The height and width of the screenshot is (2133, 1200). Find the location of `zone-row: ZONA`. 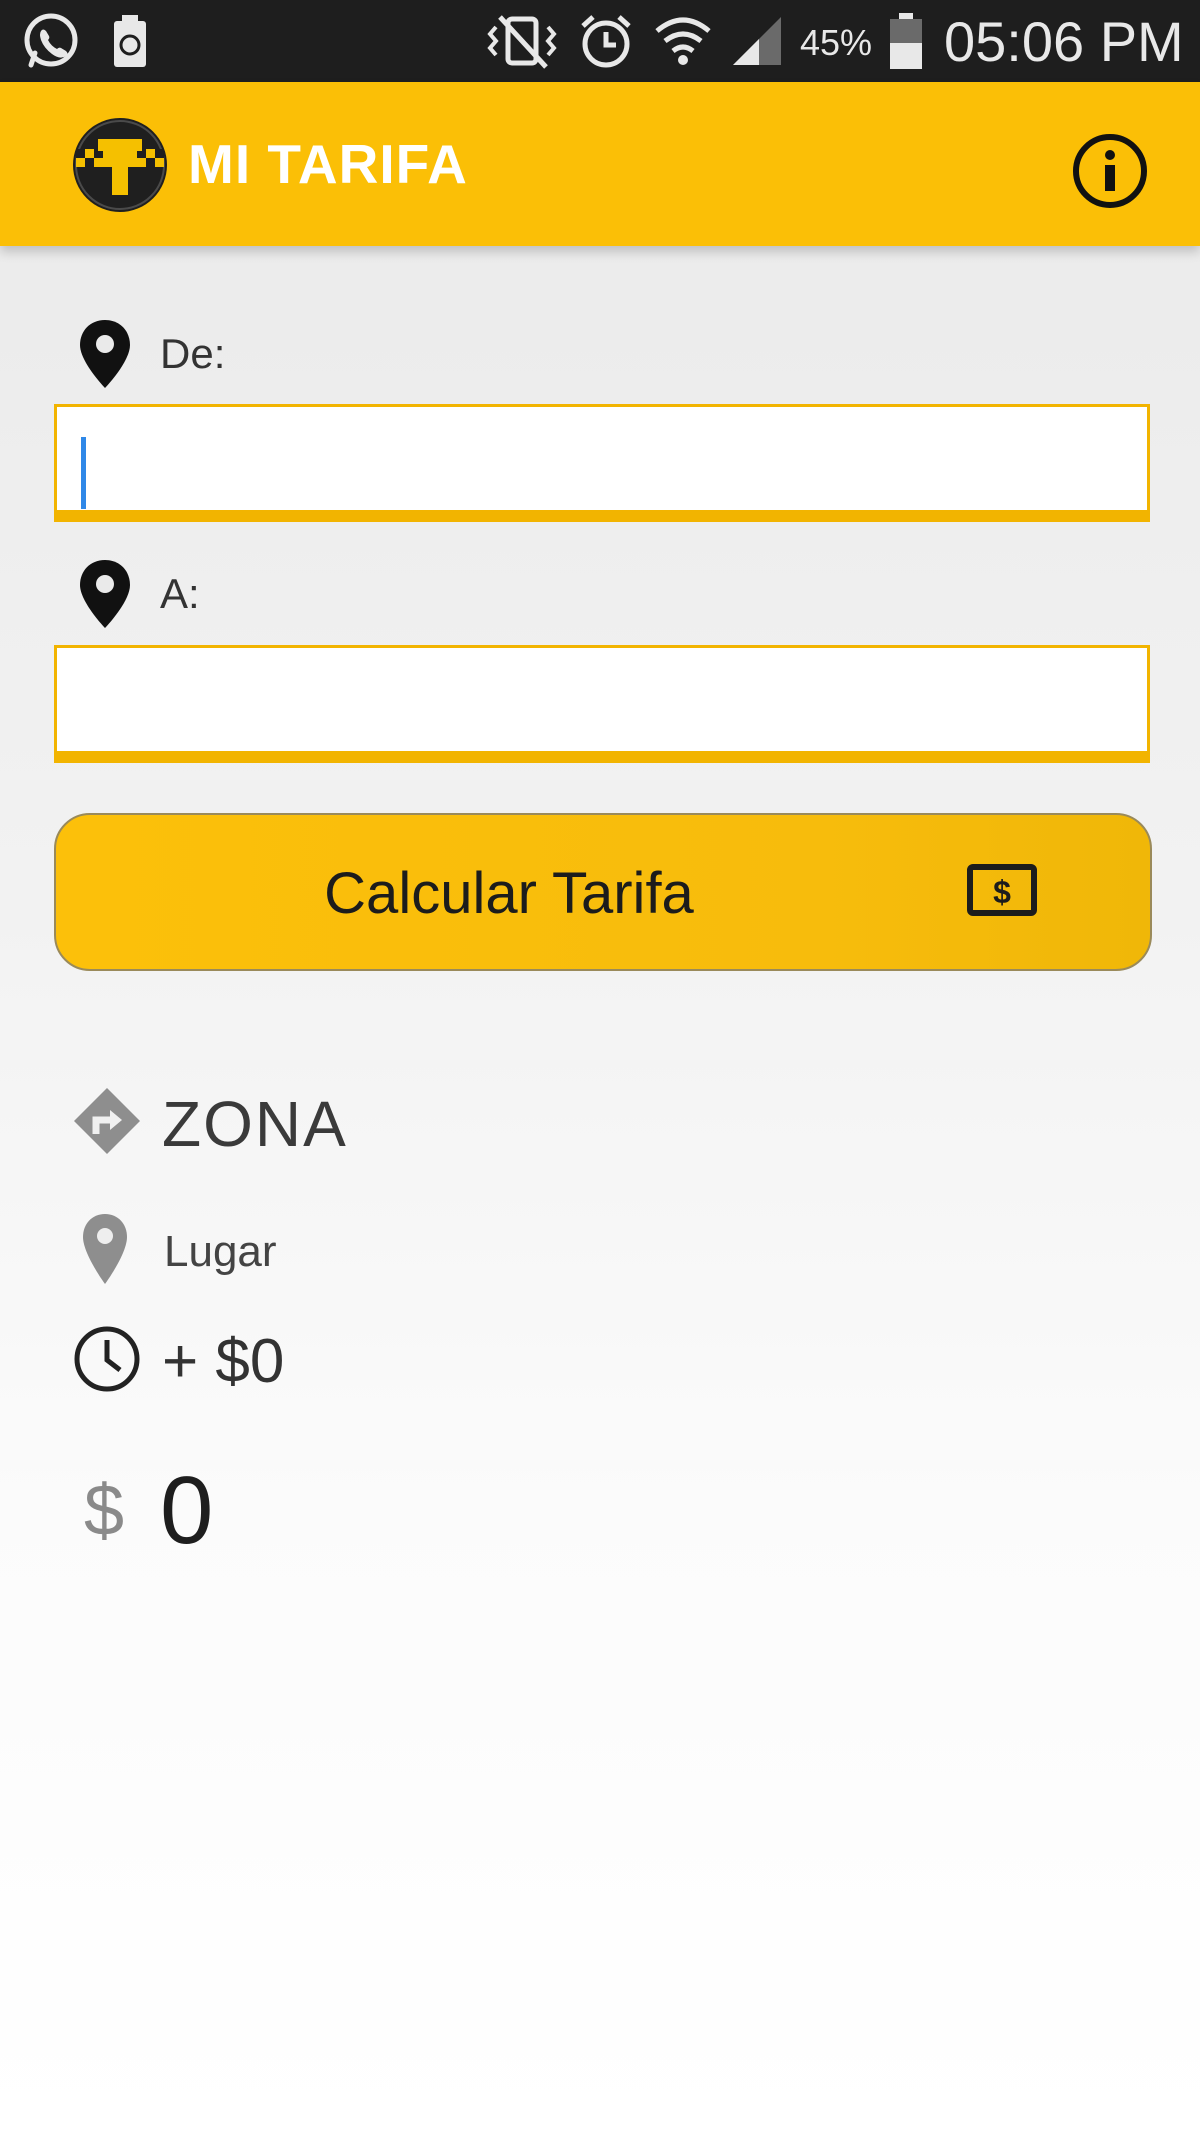

zone-row: ZONA is located at coordinates (210, 1123).